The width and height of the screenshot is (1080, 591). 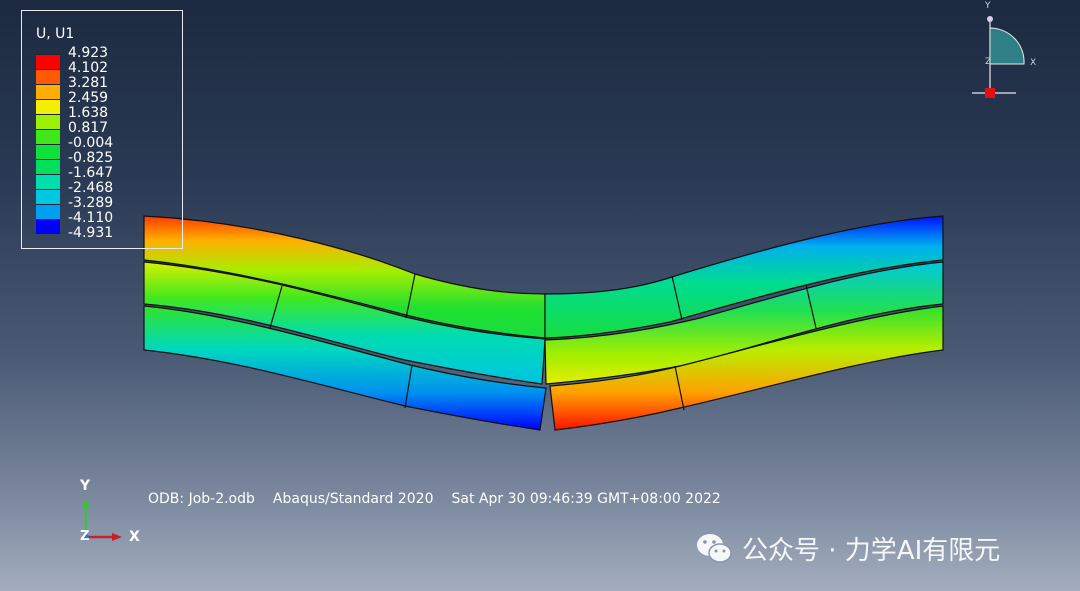 I want to click on legend-label: -3.289, so click(x=91, y=203).